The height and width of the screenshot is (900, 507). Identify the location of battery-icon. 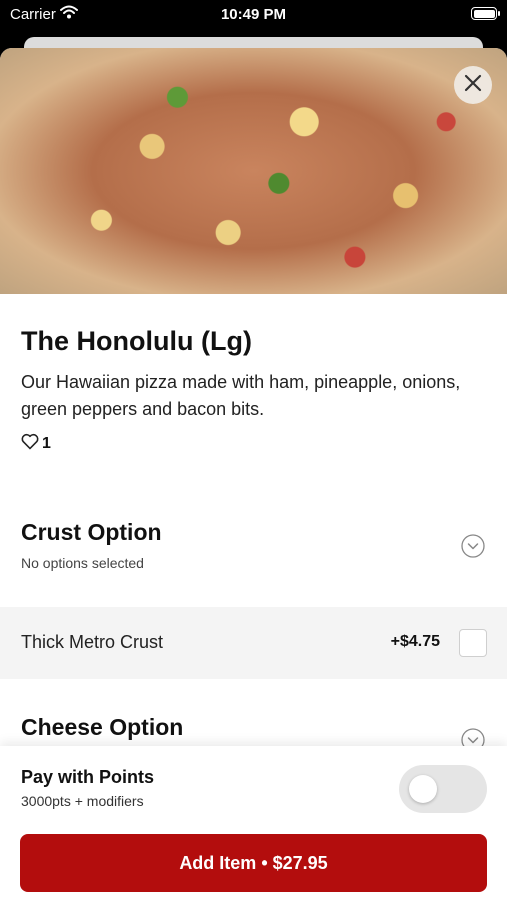
(485, 13).